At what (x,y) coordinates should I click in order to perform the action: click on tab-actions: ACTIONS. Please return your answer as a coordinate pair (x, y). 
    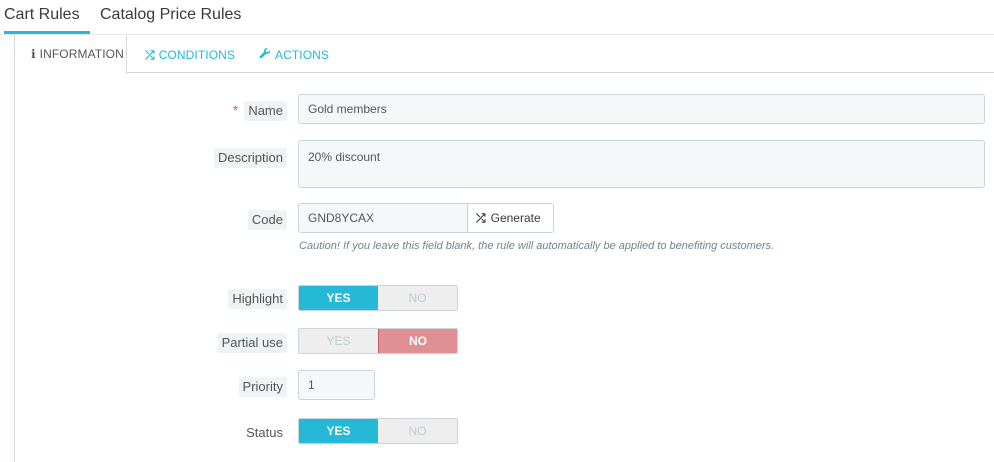
    Looking at the image, I should click on (294, 54).